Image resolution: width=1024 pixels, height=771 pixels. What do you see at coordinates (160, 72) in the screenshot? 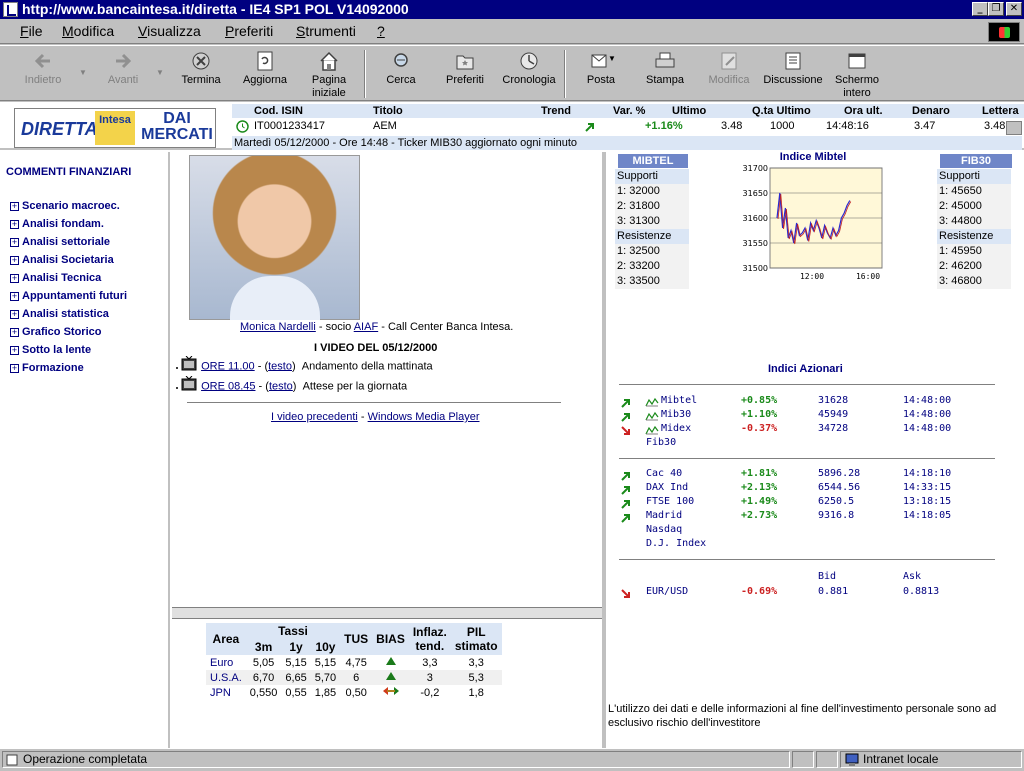
I see `forward-dropdown-icon: ▼` at bounding box center [160, 72].